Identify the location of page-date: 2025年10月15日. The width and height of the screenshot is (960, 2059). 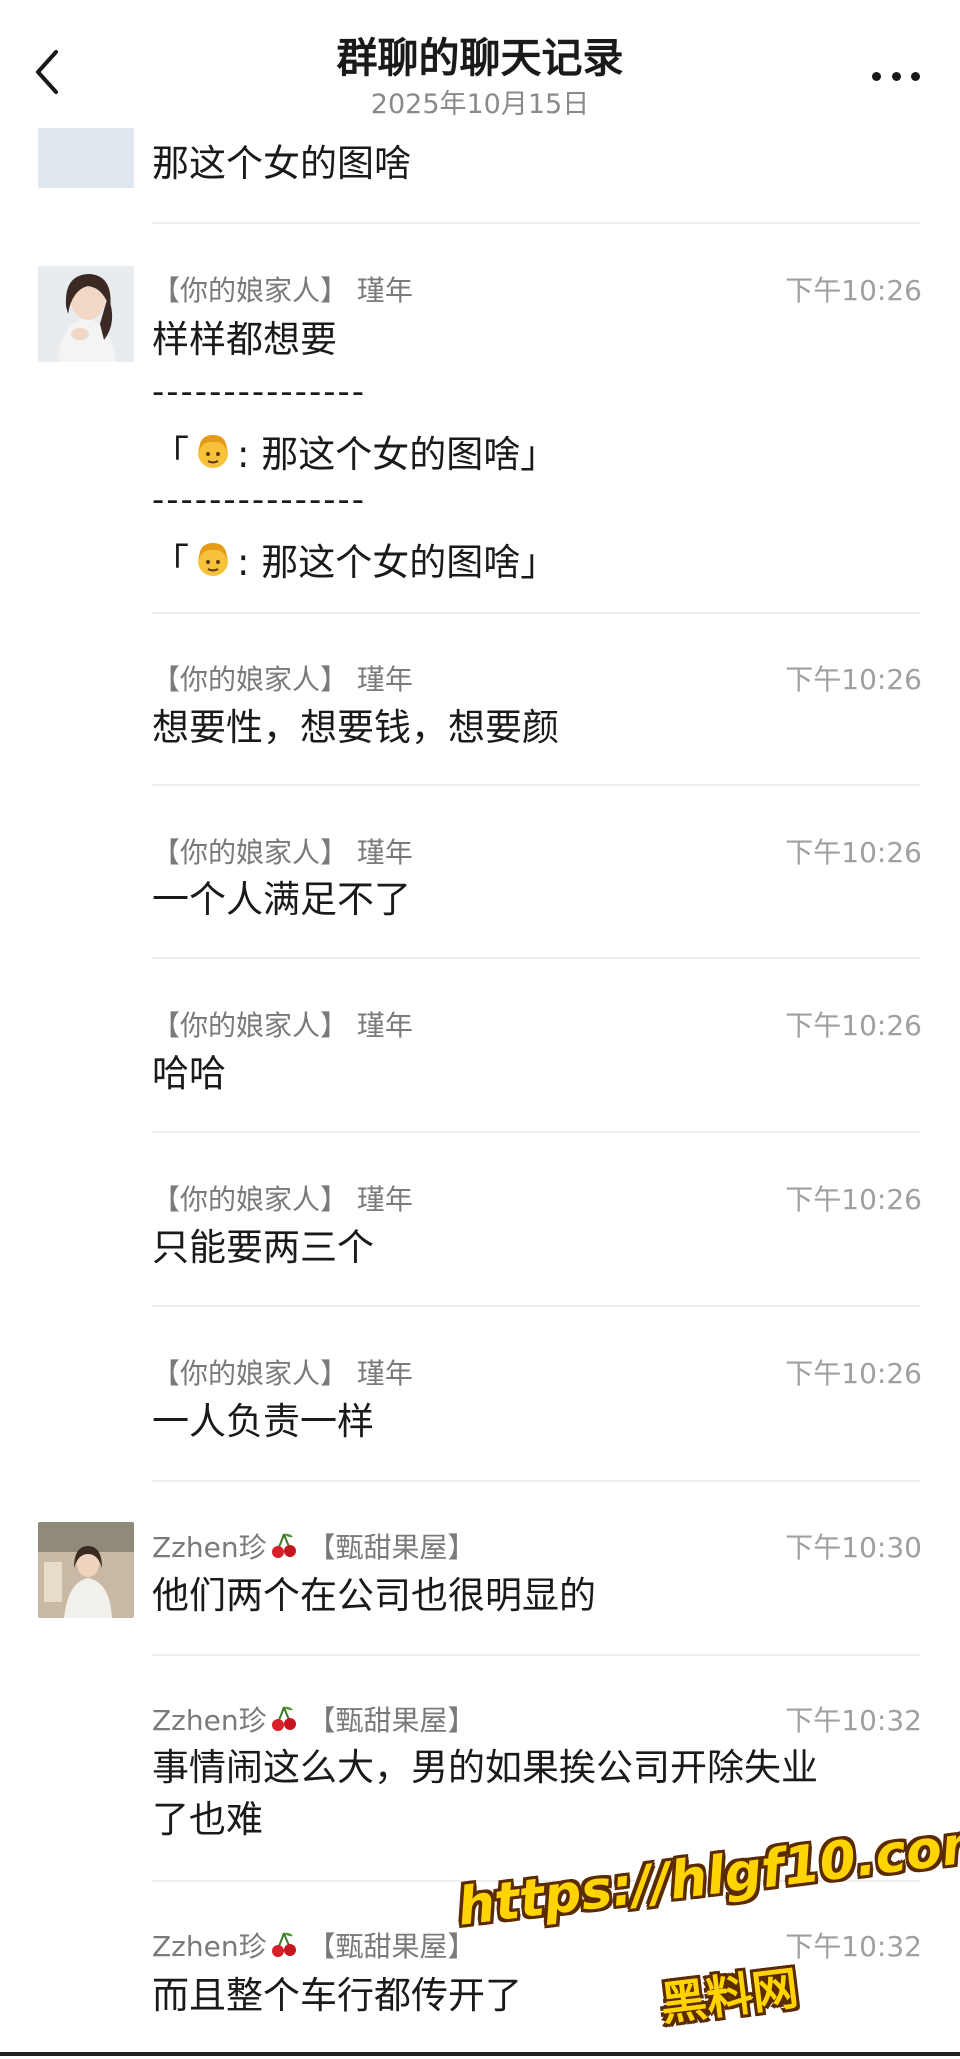
(480, 104).